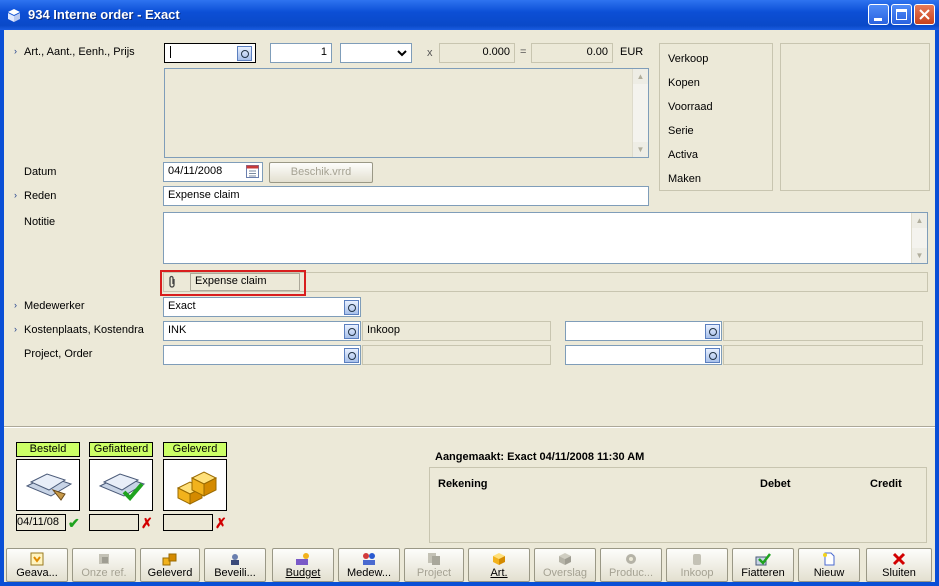 The width and height of the screenshot is (939, 586). What do you see at coordinates (469, 15) in the screenshot?
I see `title-bar: 934 Interne order - Exact` at bounding box center [469, 15].